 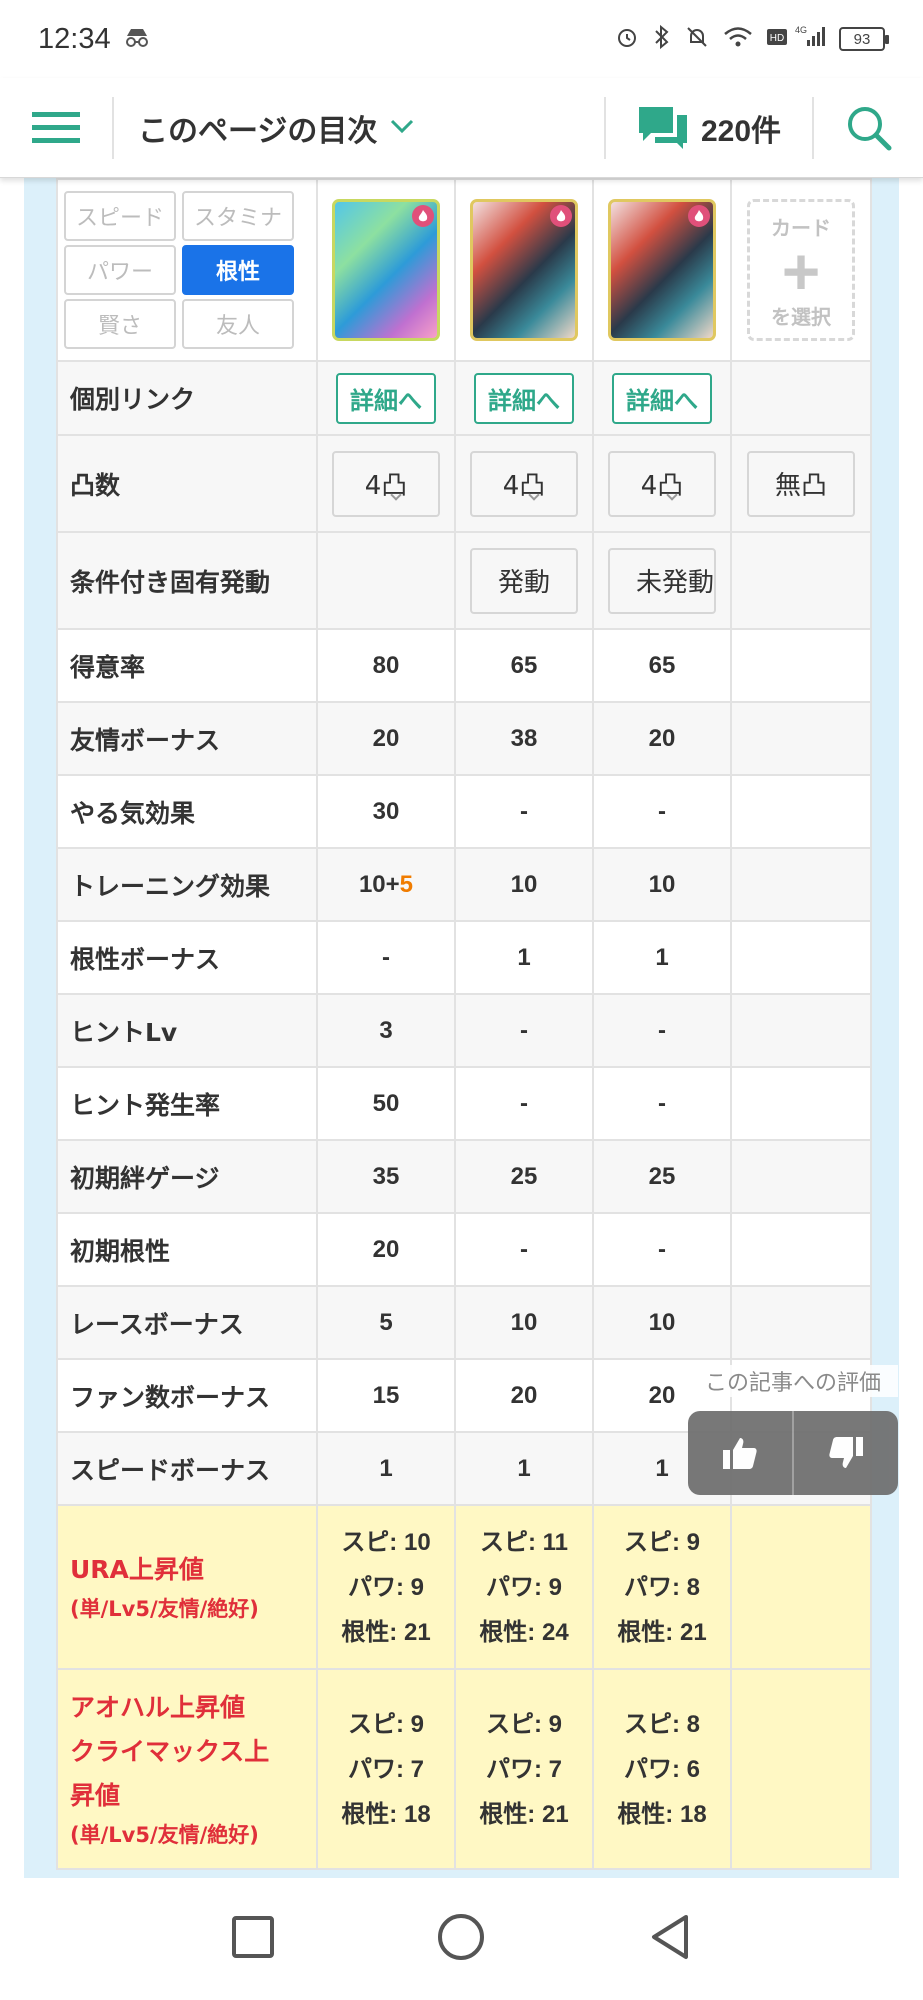 What do you see at coordinates (74, 38) in the screenshot?
I see `status-time: 12:34` at bounding box center [74, 38].